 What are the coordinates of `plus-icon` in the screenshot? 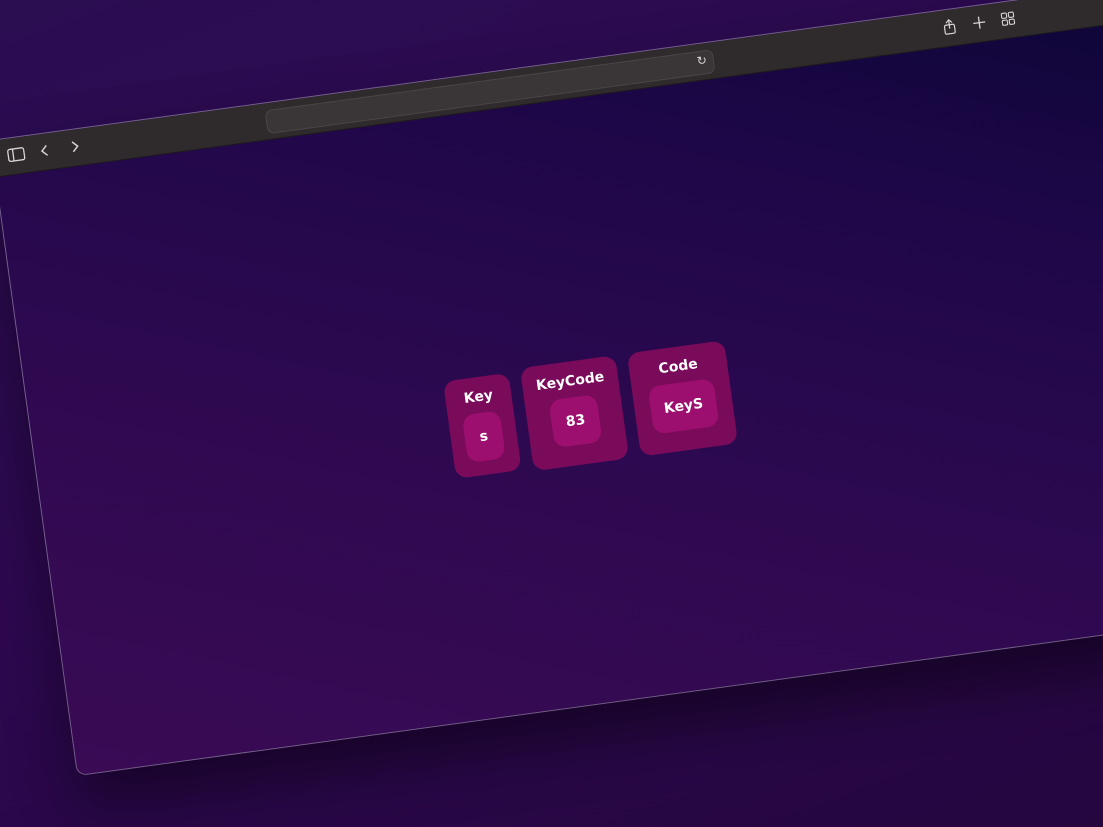 It's located at (979, 25).